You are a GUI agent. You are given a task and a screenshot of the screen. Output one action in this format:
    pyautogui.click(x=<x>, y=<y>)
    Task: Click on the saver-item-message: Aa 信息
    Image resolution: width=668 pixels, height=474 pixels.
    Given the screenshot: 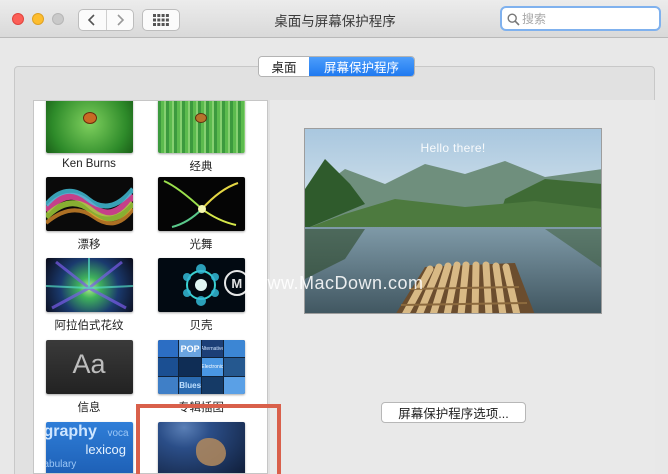 What is the action you would take?
    pyautogui.click(x=89, y=377)
    